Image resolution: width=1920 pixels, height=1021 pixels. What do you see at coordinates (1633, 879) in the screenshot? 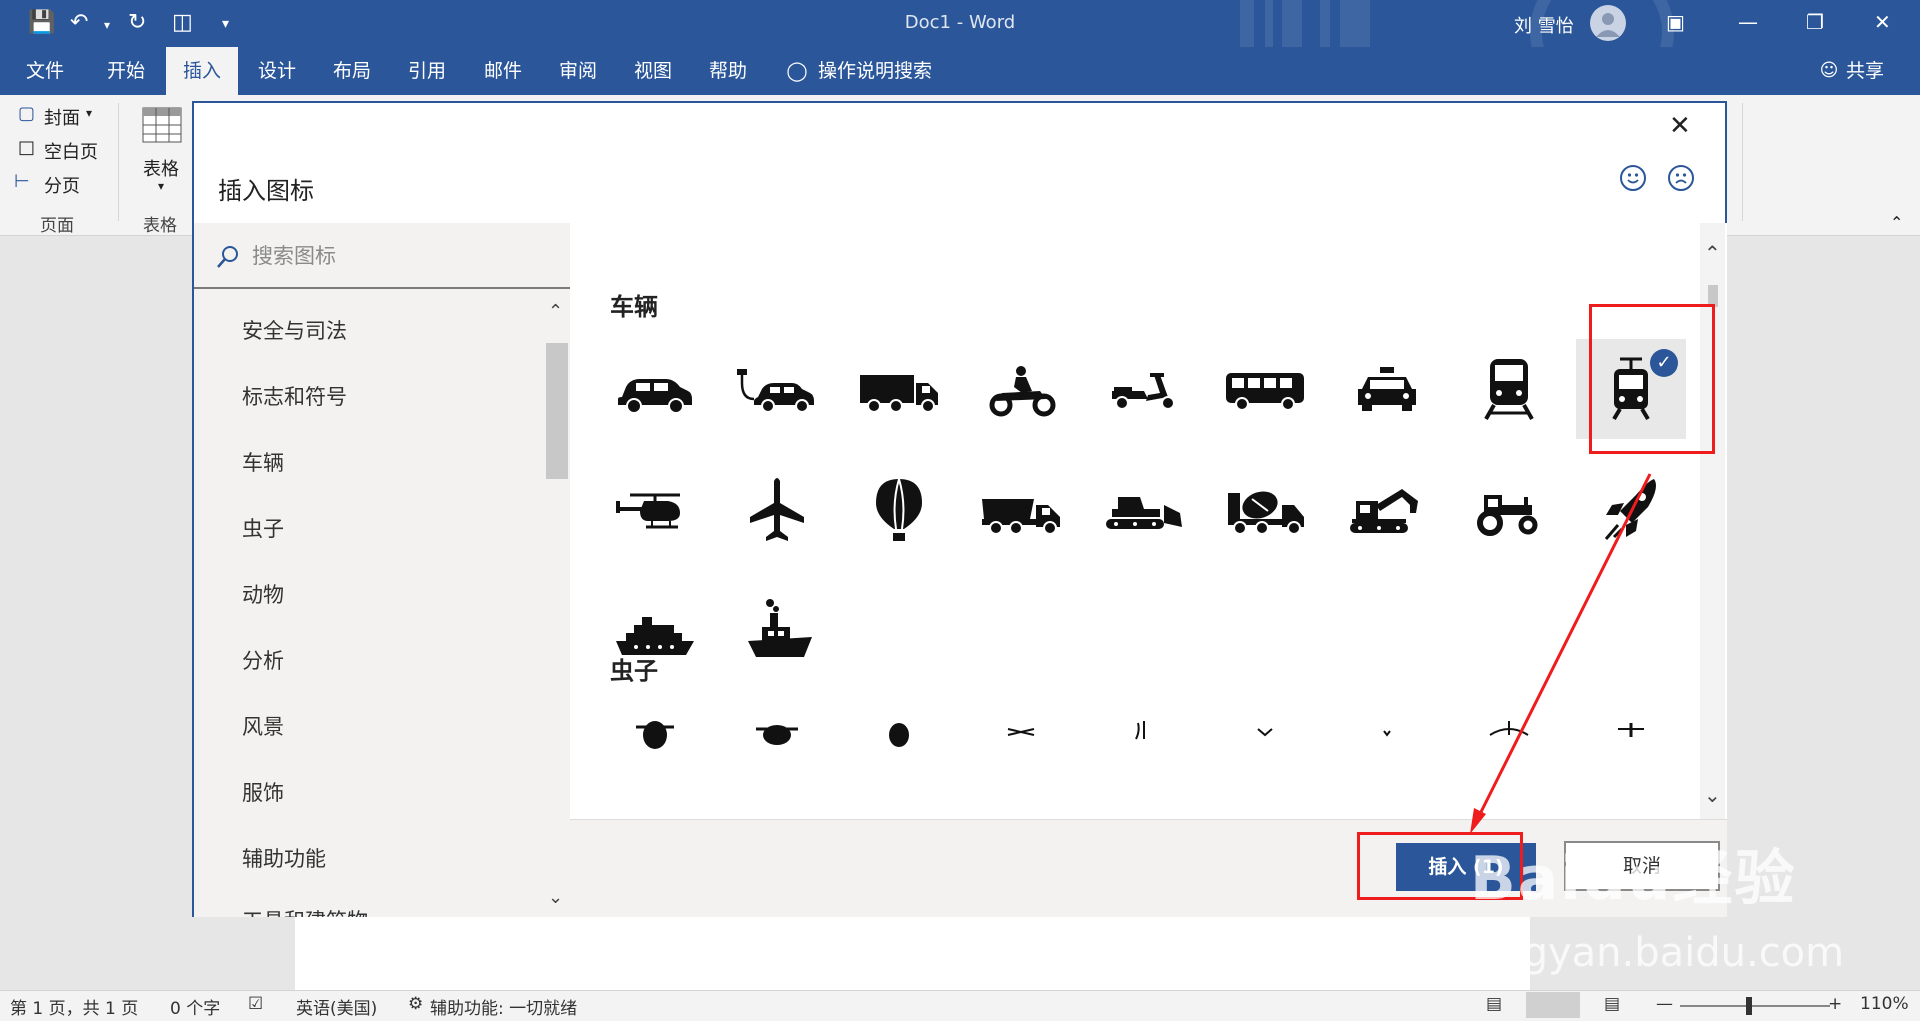
I see `watermark-brand: Baidu经验` at bounding box center [1633, 879].